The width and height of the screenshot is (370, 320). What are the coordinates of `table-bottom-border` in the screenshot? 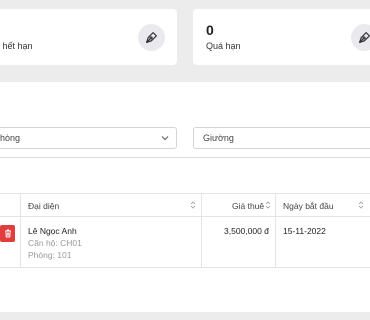 It's located at (185, 267).